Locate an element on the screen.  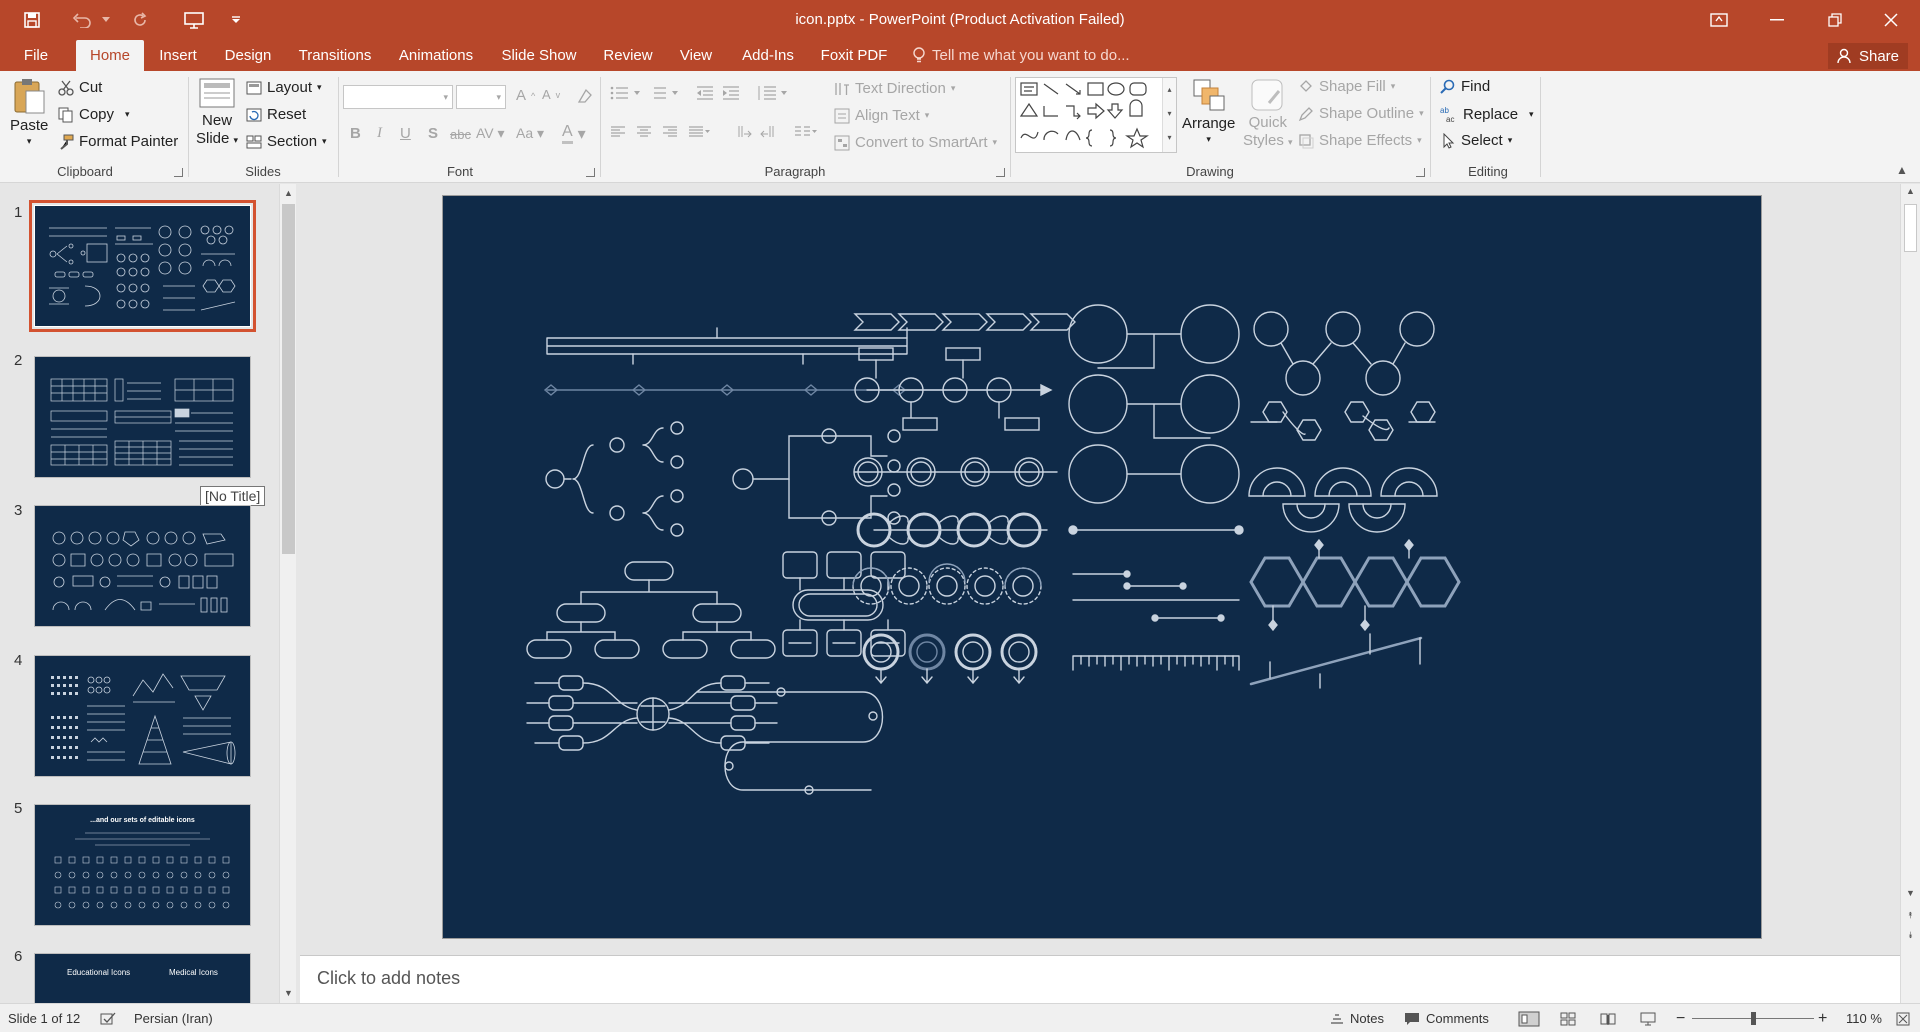
underline-icon: U is located at coordinates (405, 133).